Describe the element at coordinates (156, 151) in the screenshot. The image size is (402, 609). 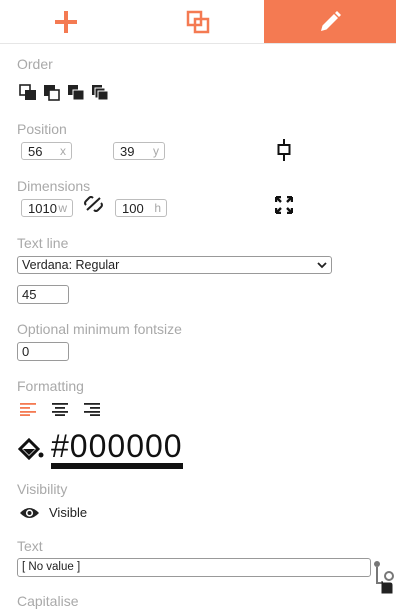
I see `position-y-unit: y` at that location.